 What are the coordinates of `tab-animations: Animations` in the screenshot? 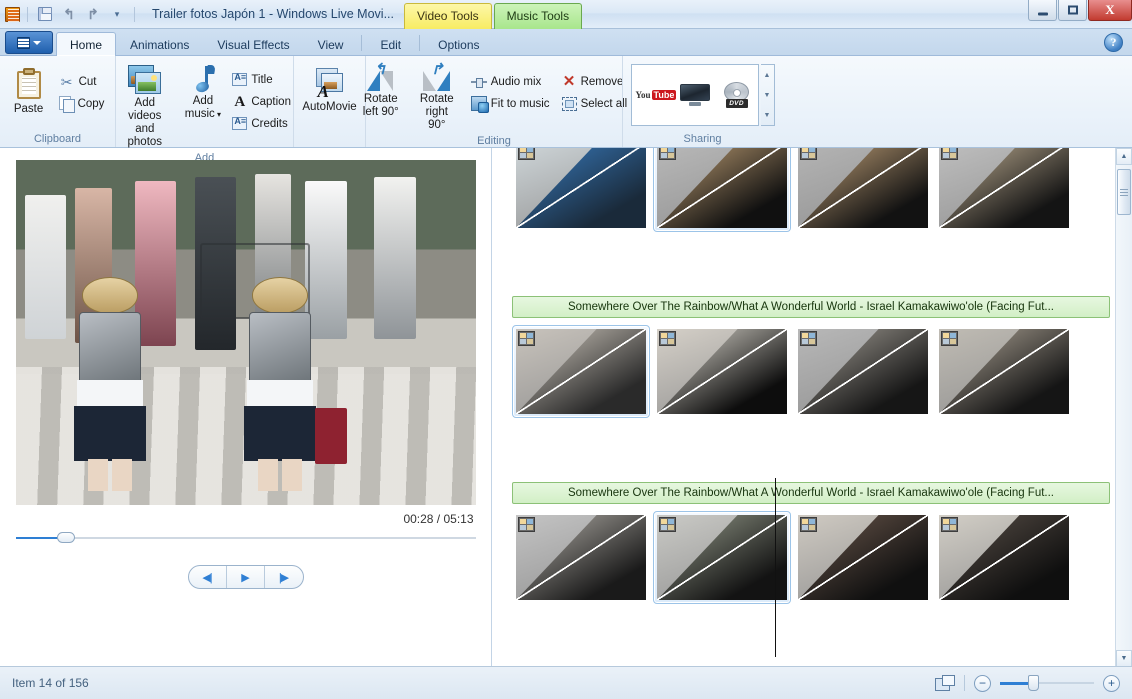 It's located at (159, 44).